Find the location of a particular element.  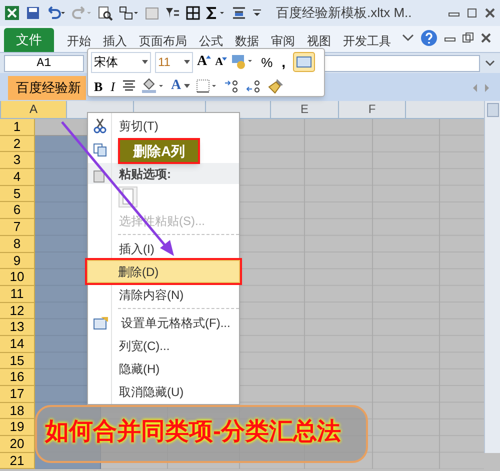

workbook-tab: 百度经验新 is located at coordinates (47, 88).